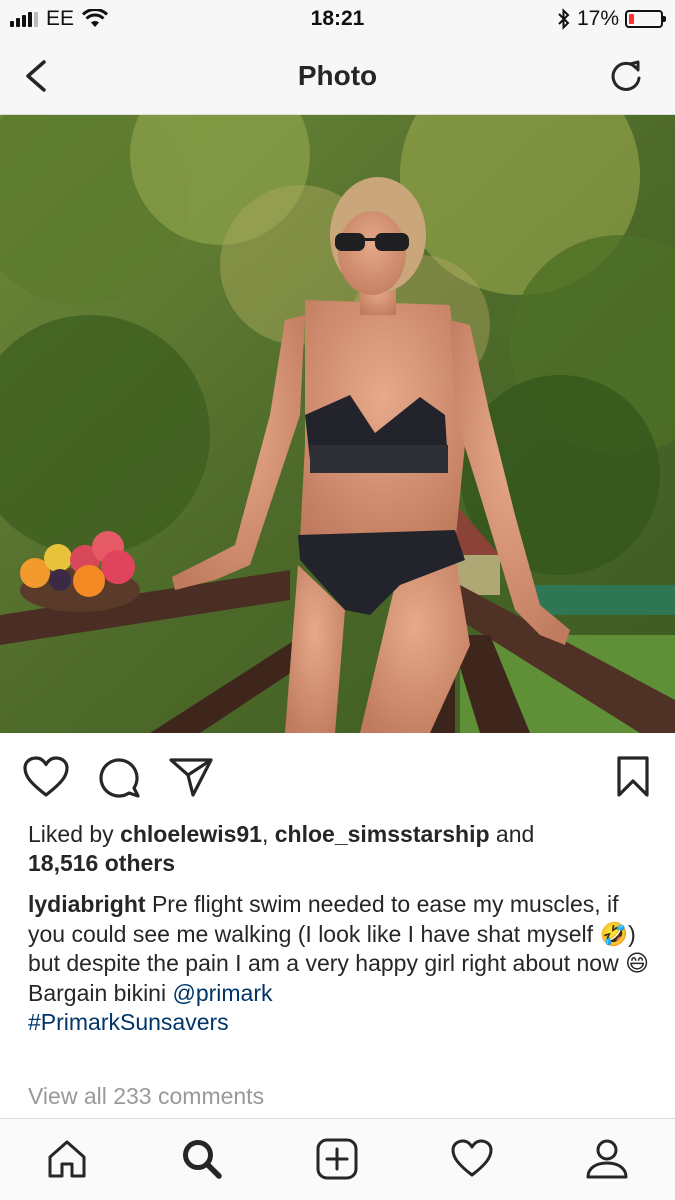 Image resolution: width=675 pixels, height=1200 pixels. I want to click on share-icon, so click(191, 777).